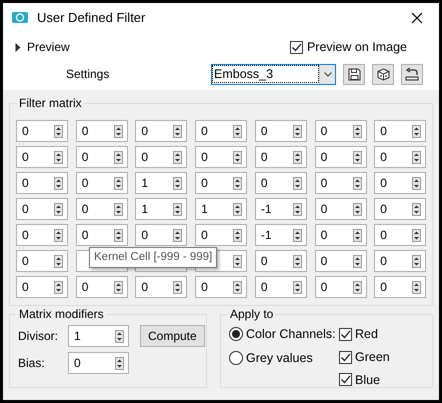 Image resolution: width=442 pixels, height=403 pixels. I want to click on checkbox-label: Preview on Image, so click(356, 47).